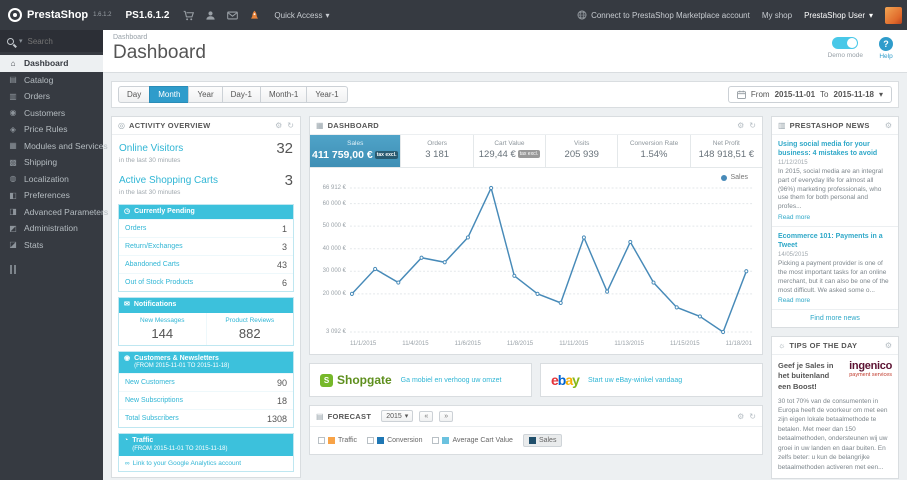 The image size is (907, 480). Describe the element at coordinates (205, 94) in the screenshot. I see `filter-year-button: Year` at that location.